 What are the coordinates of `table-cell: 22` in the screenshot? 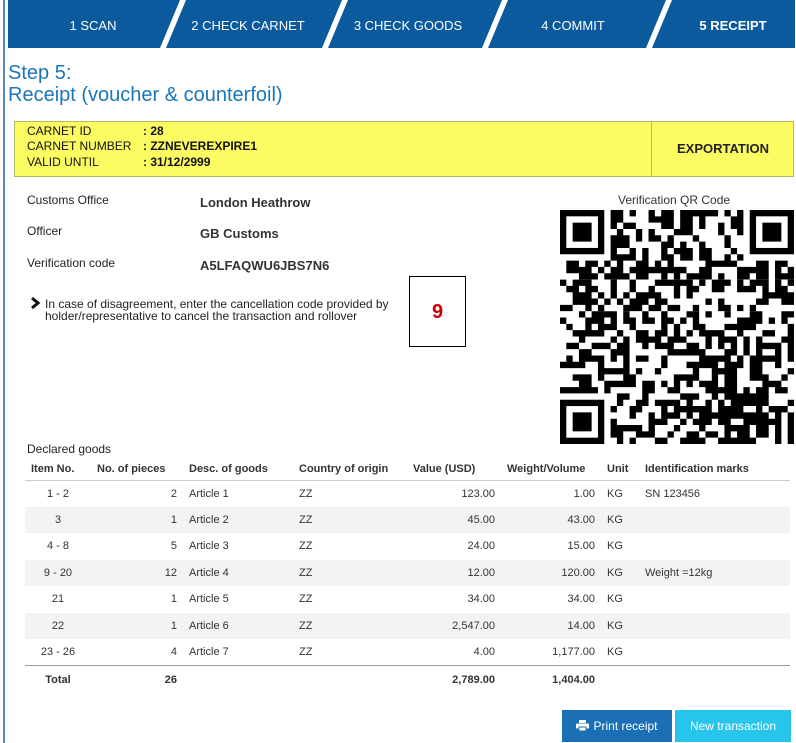 It's located at (58, 625).